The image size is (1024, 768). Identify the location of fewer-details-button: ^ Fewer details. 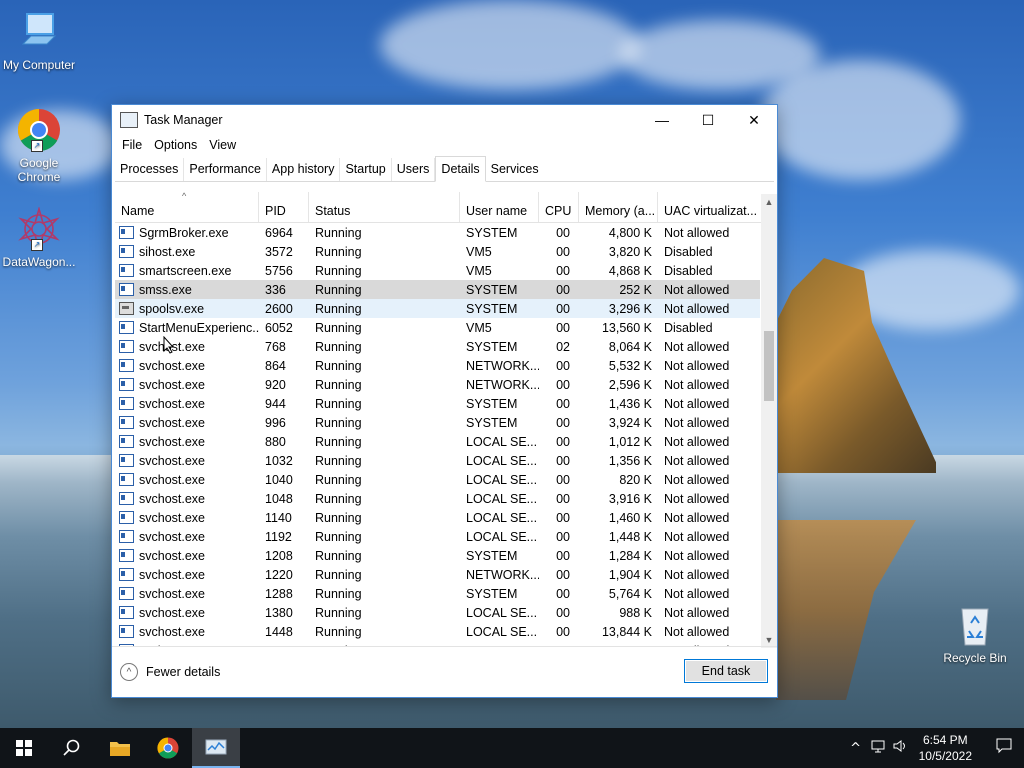
(170, 672).